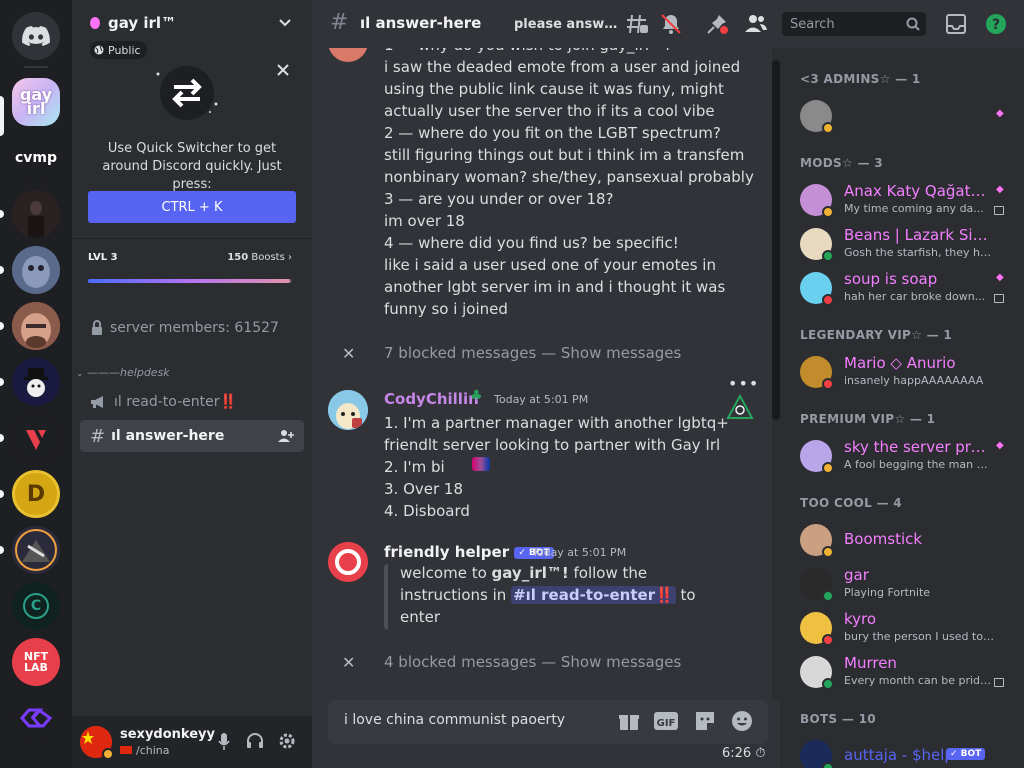  Describe the element at coordinates (286, 436) in the screenshot. I see `add-member-icon` at that location.